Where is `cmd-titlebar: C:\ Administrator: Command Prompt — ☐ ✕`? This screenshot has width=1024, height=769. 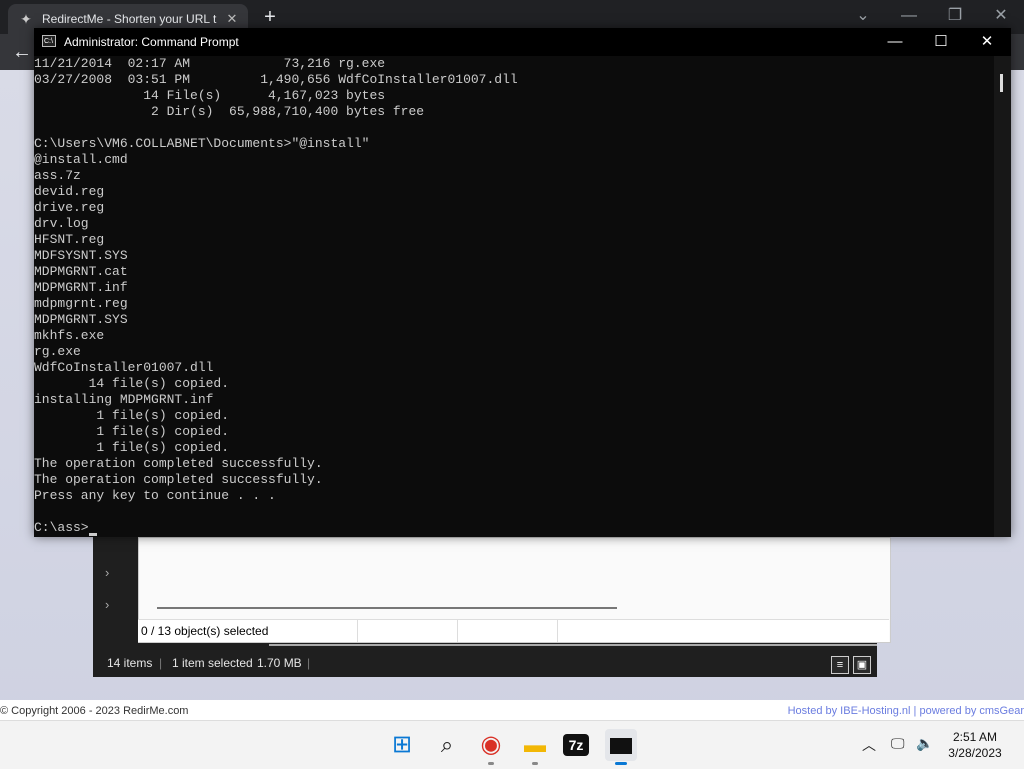 cmd-titlebar: C:\ Administrator: Command Prompt — ☐ ✕ is located at coordinates (522, 42).